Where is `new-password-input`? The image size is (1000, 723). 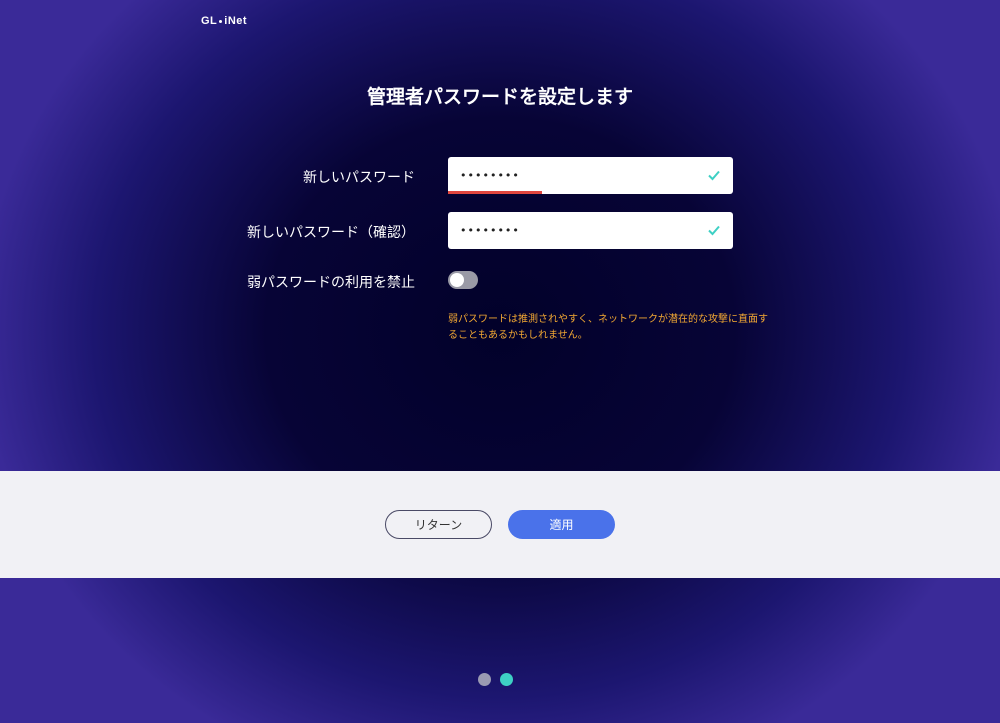 new-password-input is located at coordinates (574, 175).